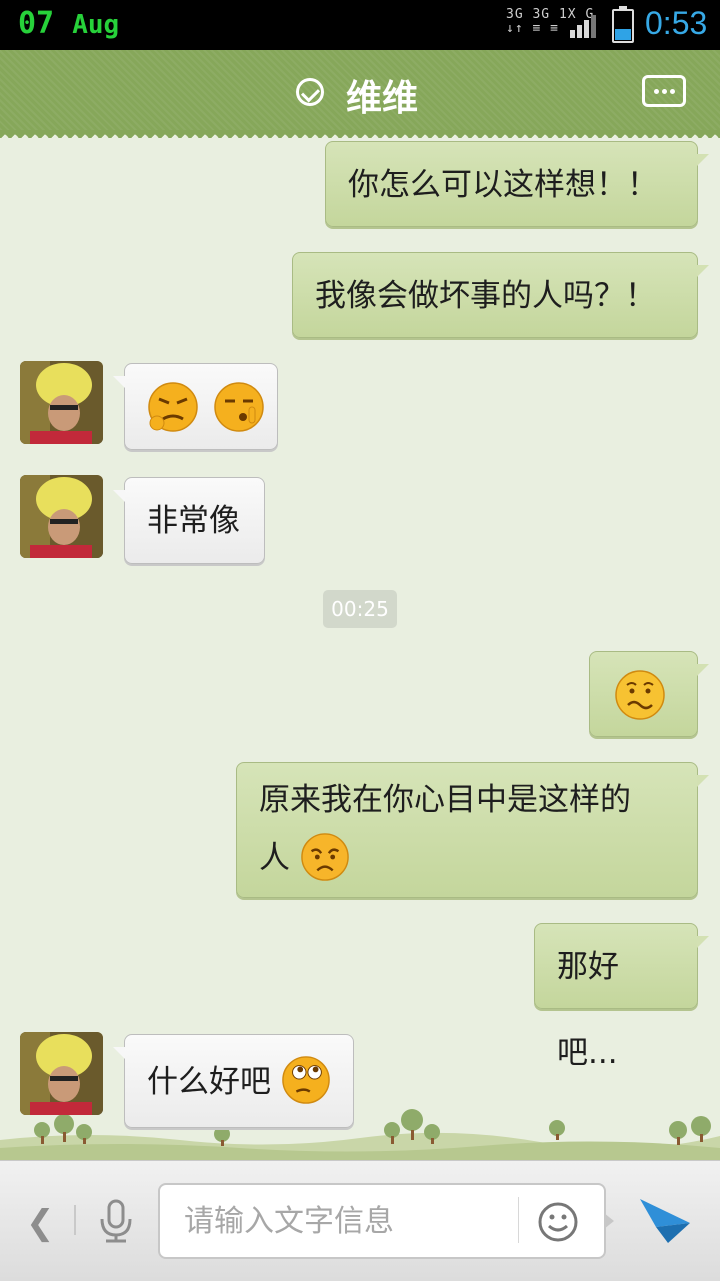  I want to click on message-bubble-received: 非常像, so click(189, 520).